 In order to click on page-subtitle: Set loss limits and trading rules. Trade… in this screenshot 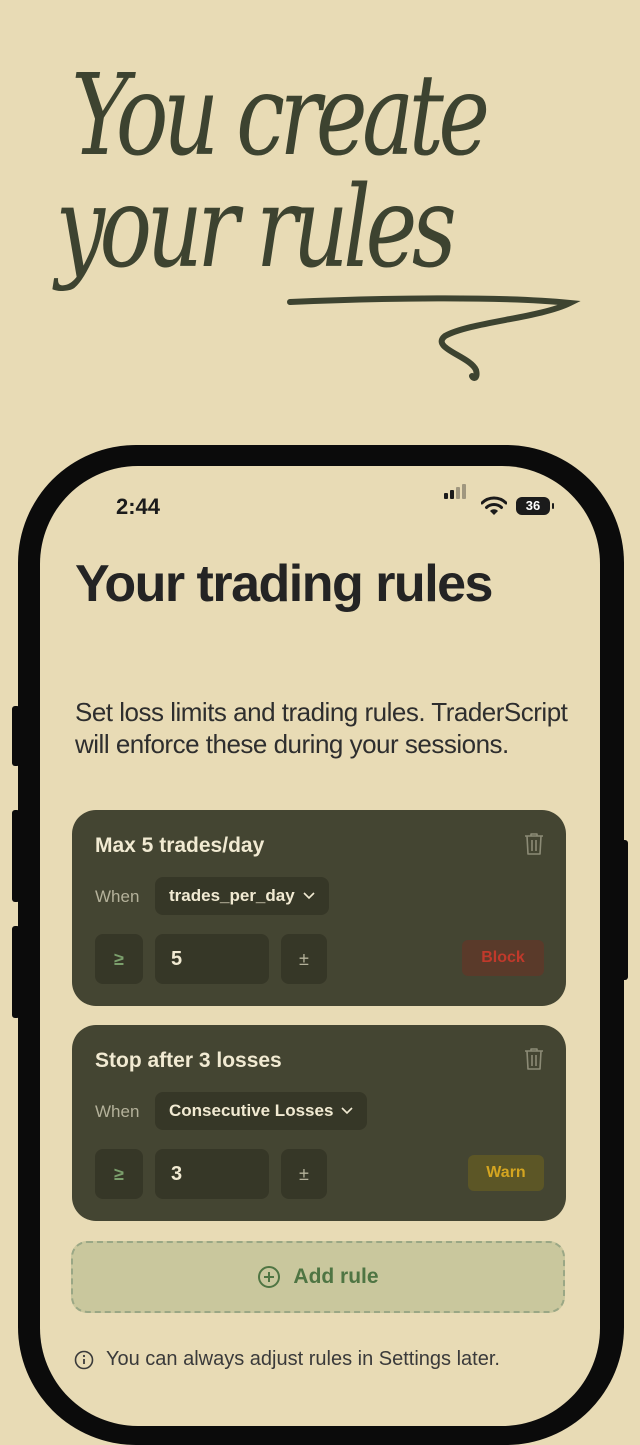, I will do `click(321, 728)`.